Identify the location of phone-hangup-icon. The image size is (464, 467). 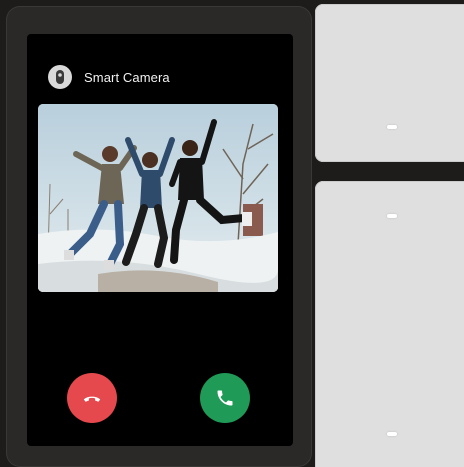
(92, 399).